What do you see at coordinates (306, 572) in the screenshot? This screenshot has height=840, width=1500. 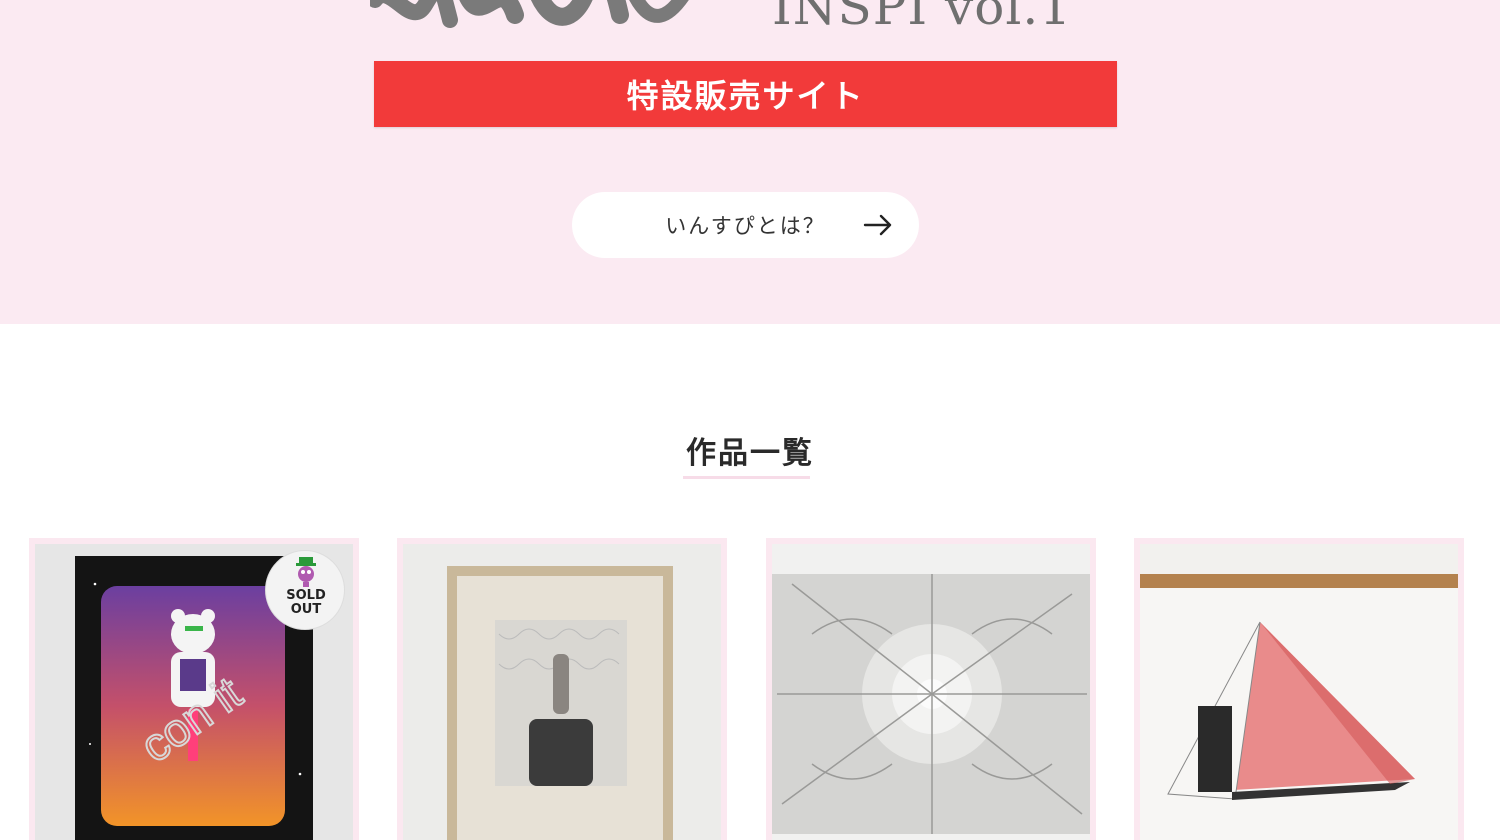 I see `mascot-icon` at bounding box center [306, 572].